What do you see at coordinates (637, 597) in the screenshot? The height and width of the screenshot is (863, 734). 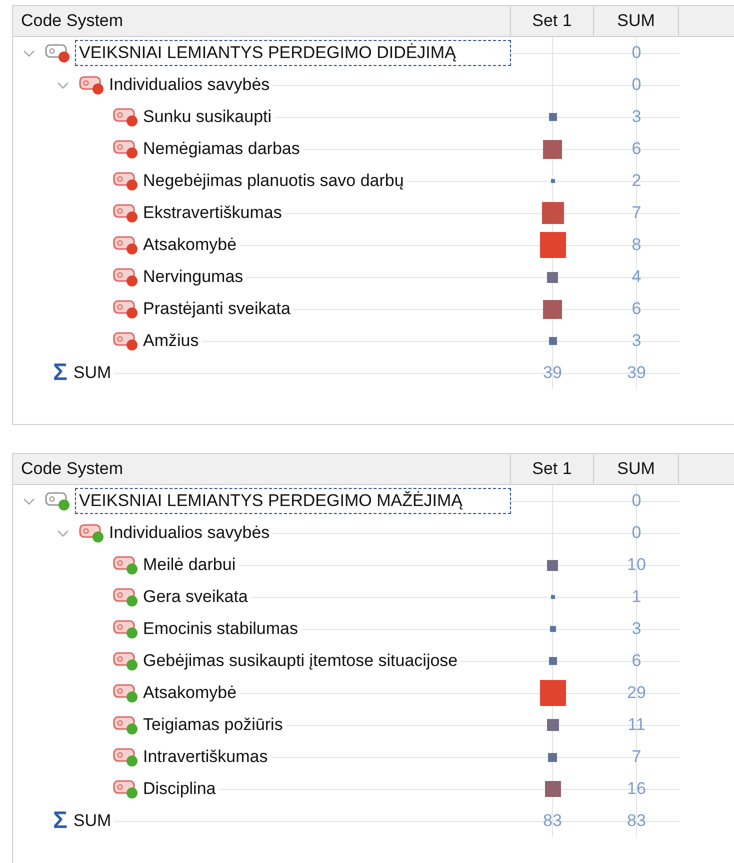 I see `sum-value: 1` at bounding box center [637, 597].